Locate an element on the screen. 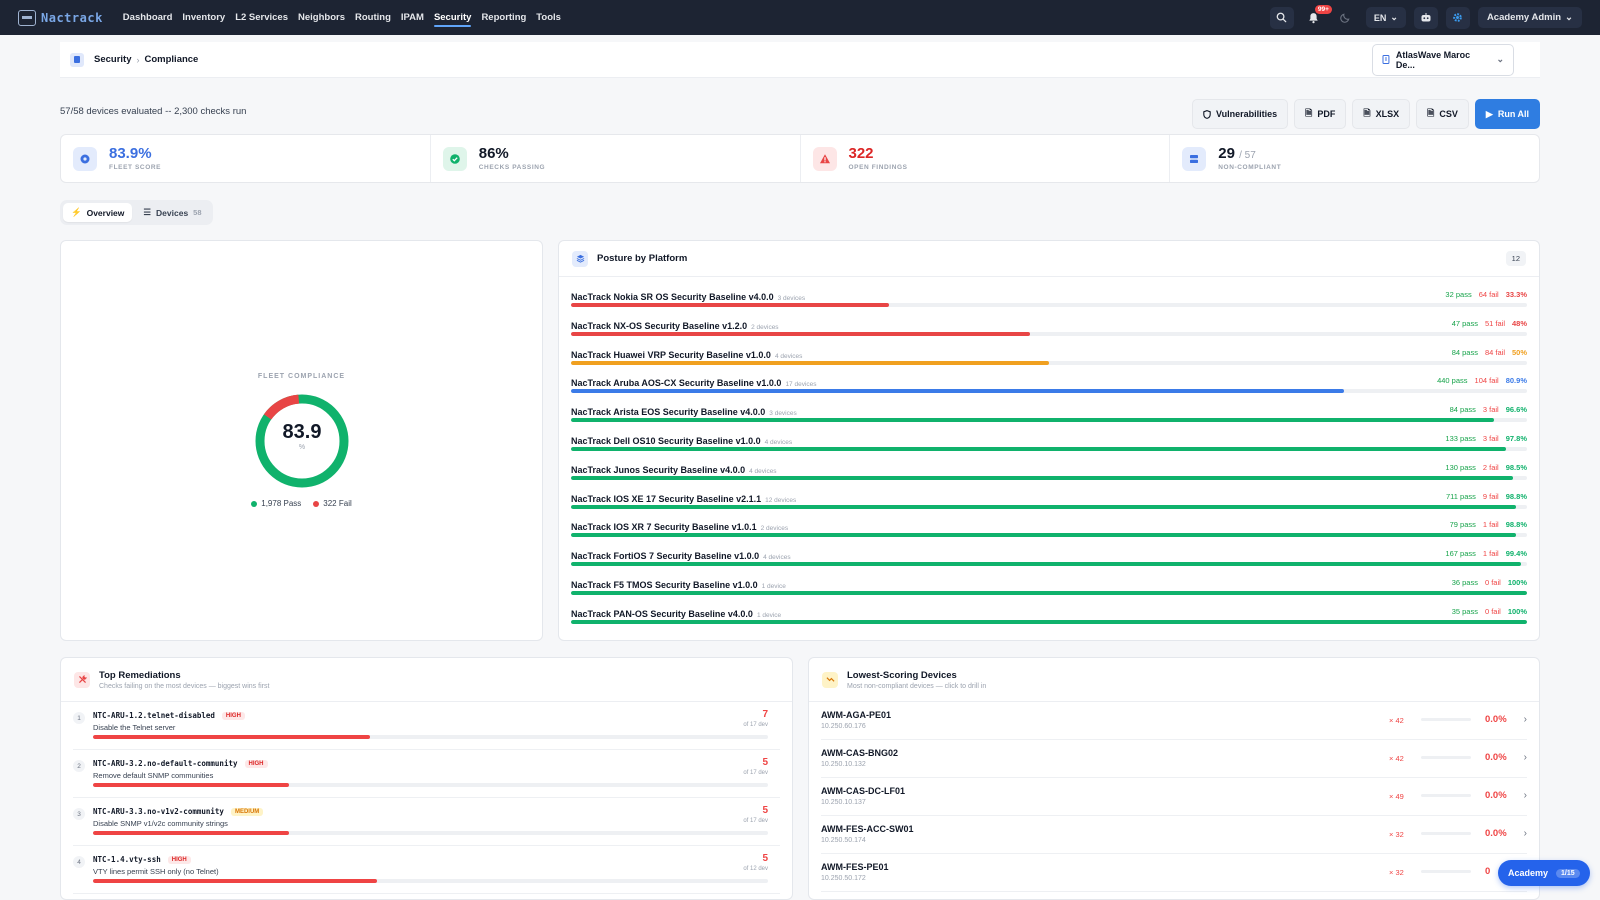 The height and width of the screenshot is (900, 1600). open-findings-label: OPEN FINDINGS is located at coordinates (878, 167).